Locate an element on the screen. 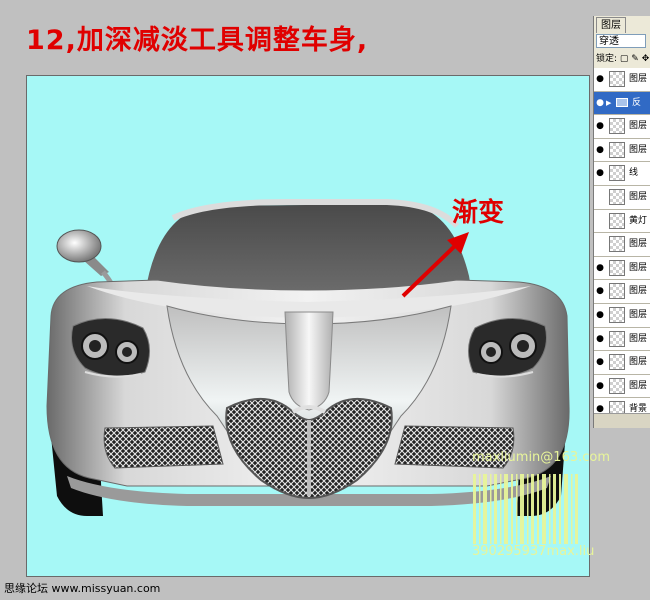  layers-panel: 图层 穿透 锁定: ▢ ✎ ✥ ▣ ● 图层 ● ▶ 反 ● 图层 ● 图层 ● is located at coordinates (621, 222).